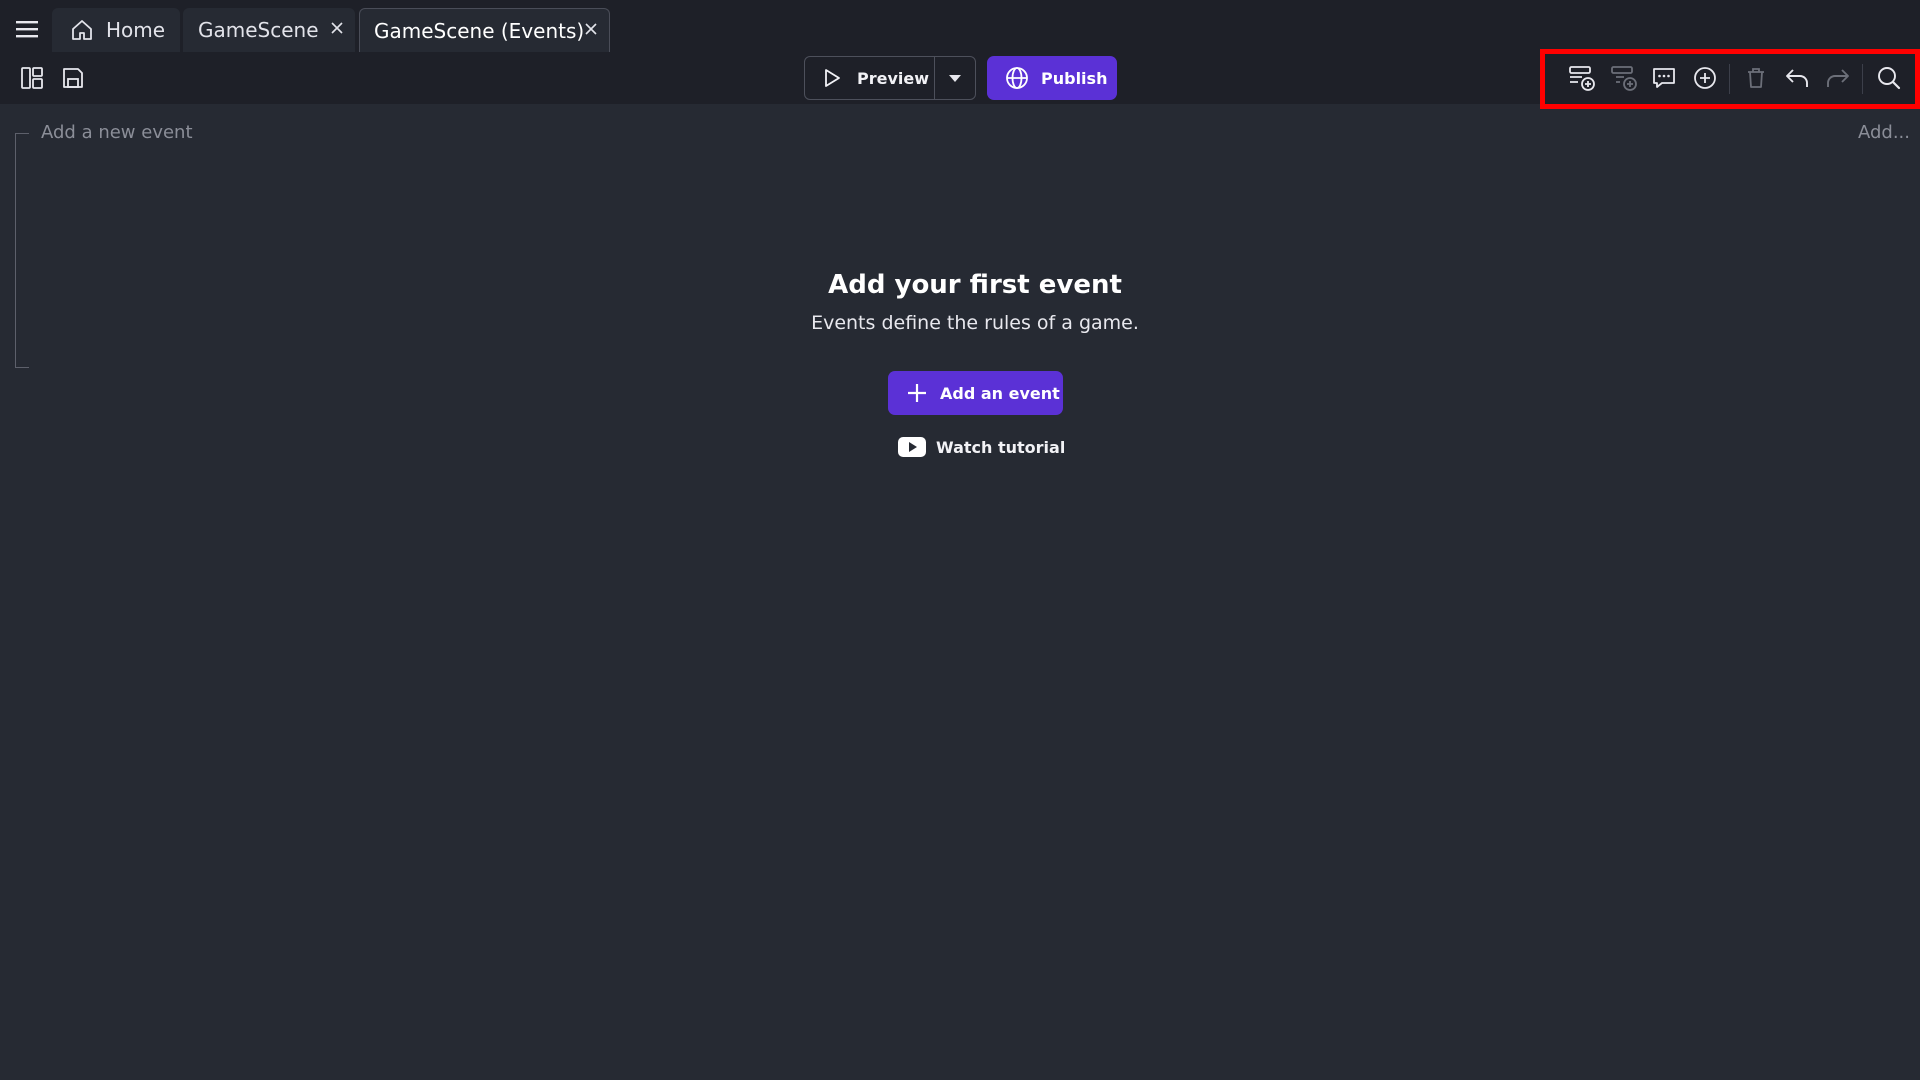 Image resolution: width=1920 pixels, height=1080 pixels. What do you see at coordinates (1001, 447) in the screenshot?
I see `watch-tutorial-label: Watch tutorial` at bounding box center [1001, 447].